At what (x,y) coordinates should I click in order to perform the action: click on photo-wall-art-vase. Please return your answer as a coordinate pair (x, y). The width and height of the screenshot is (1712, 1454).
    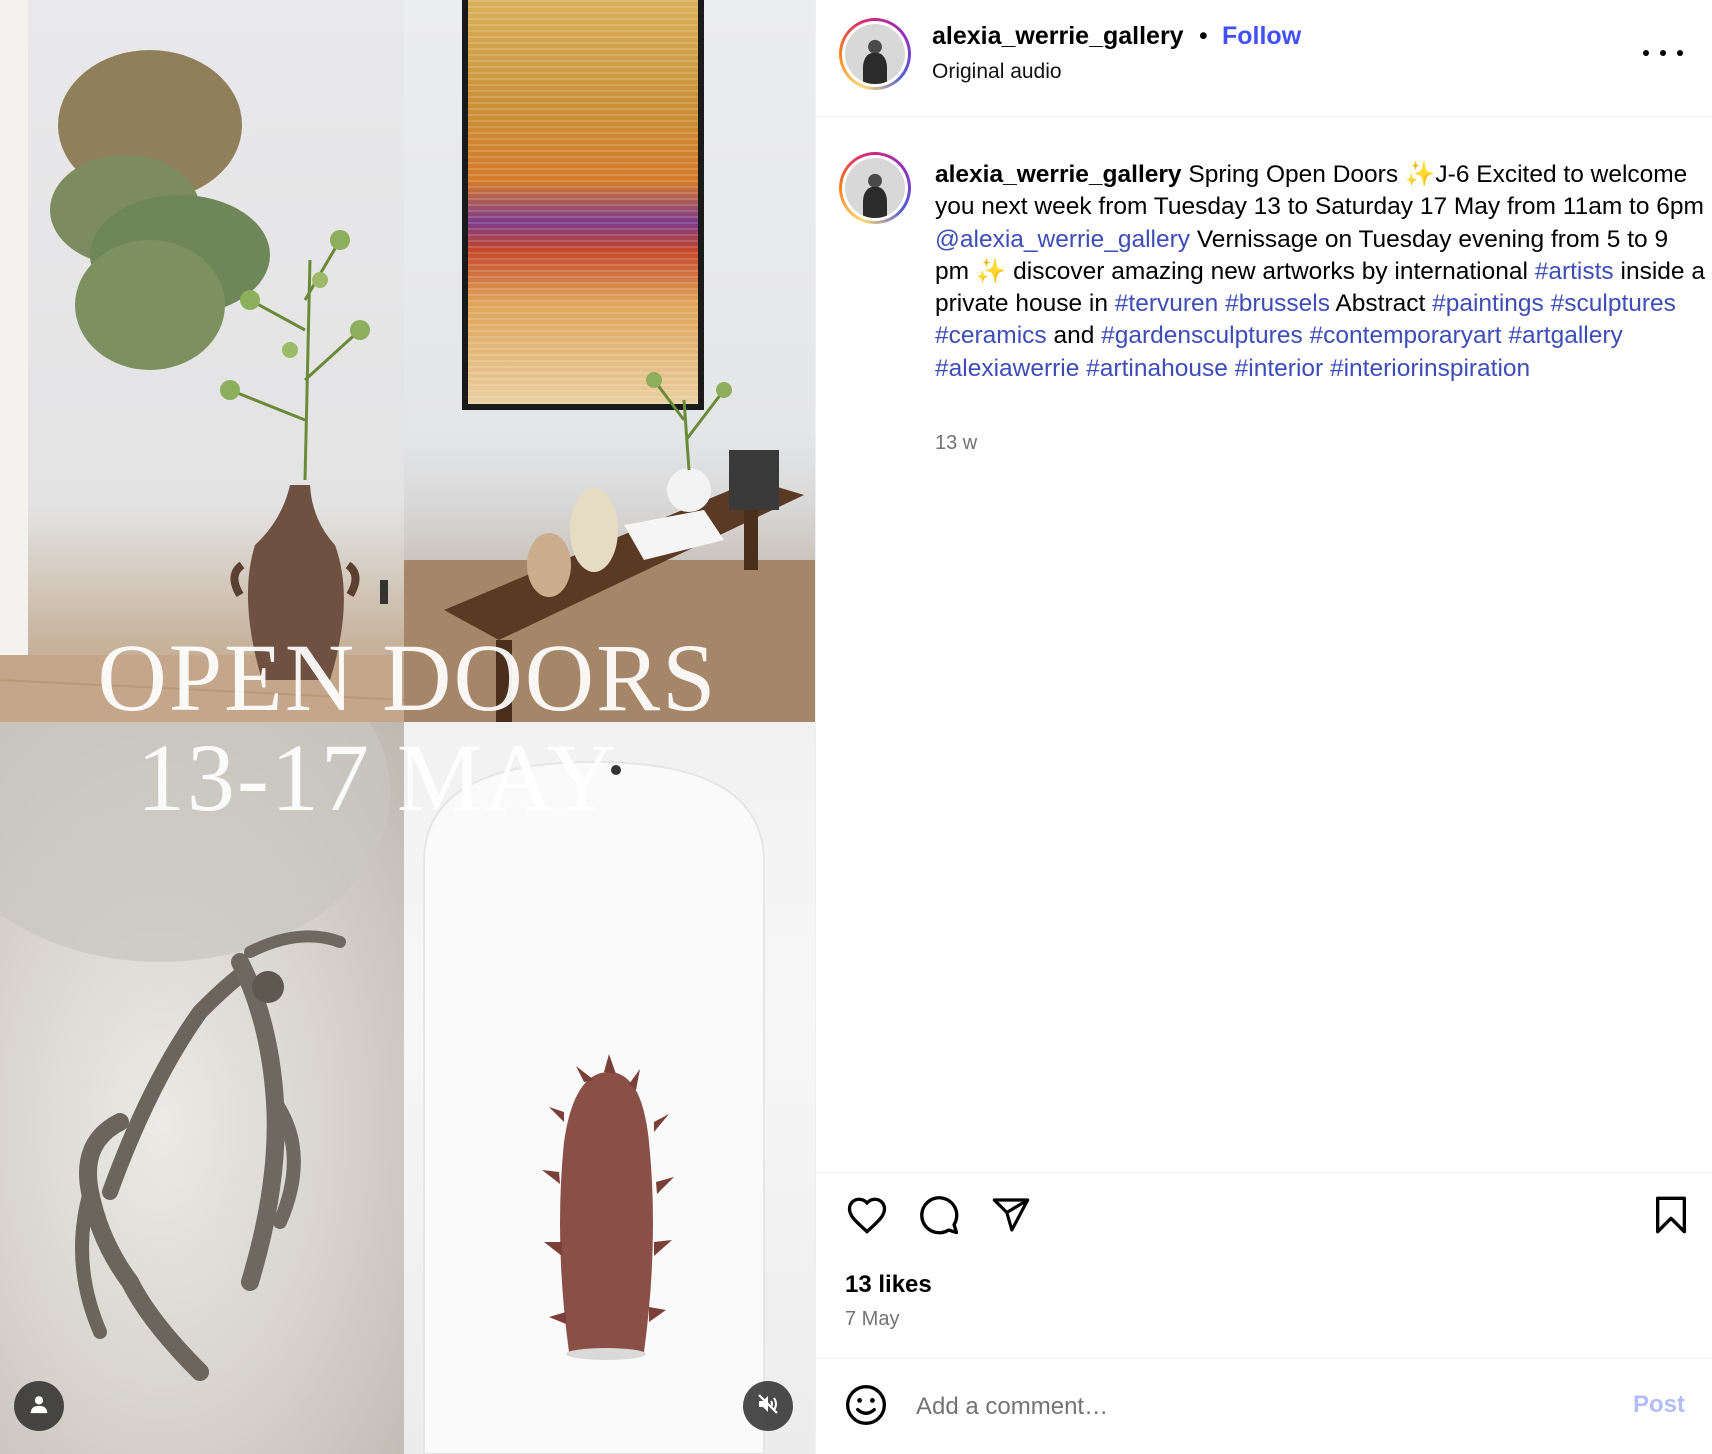
    Looking at the image, I should click on (202, 361).